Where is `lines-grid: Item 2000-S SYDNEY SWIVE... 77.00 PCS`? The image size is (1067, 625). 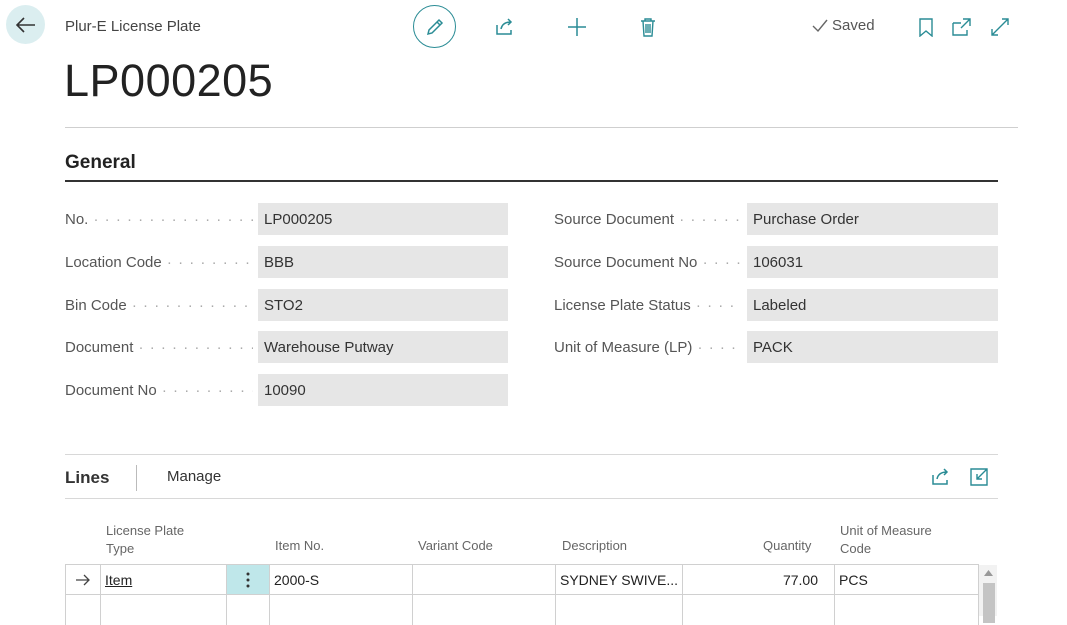
lines-grid: Item 2000-S SYDNEY SWIVE... 77.00 PCS is located at coordinates (522, 594).